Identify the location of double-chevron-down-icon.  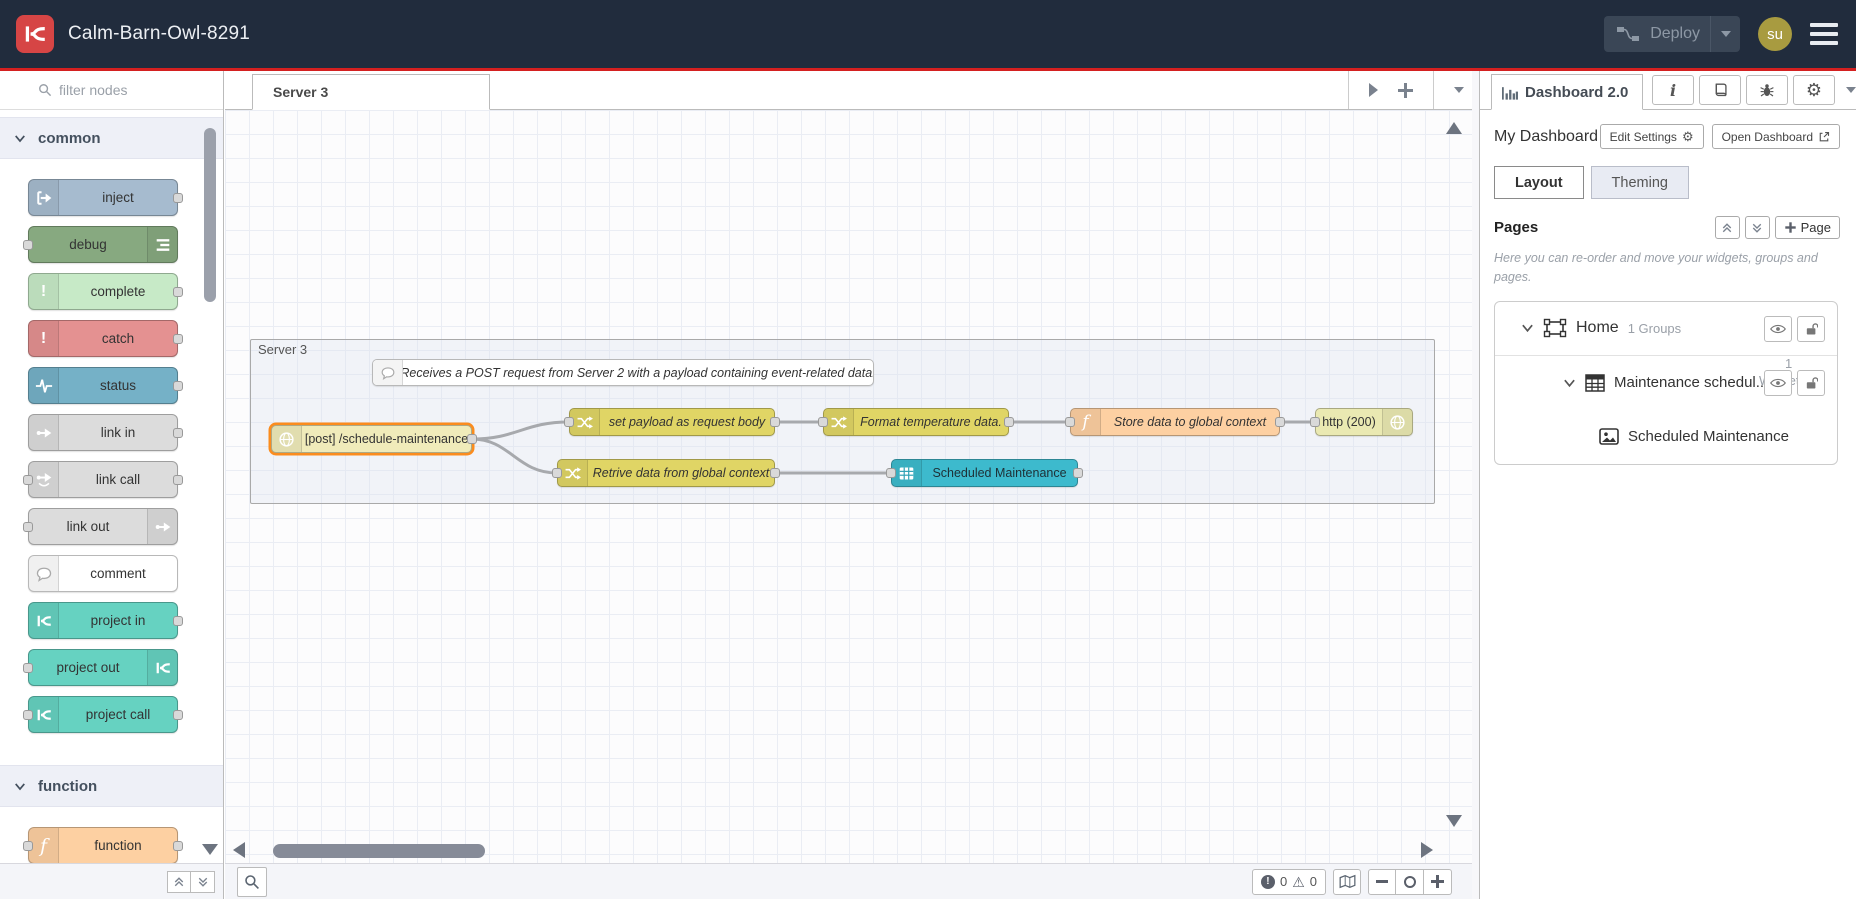
(1757, 228).